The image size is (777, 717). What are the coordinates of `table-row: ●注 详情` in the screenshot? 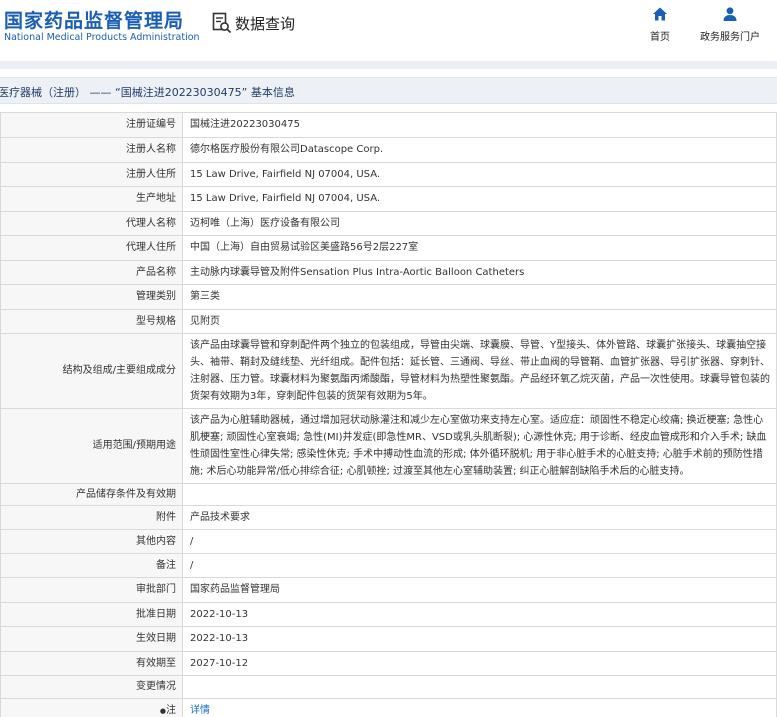 It's located at (388, 707).